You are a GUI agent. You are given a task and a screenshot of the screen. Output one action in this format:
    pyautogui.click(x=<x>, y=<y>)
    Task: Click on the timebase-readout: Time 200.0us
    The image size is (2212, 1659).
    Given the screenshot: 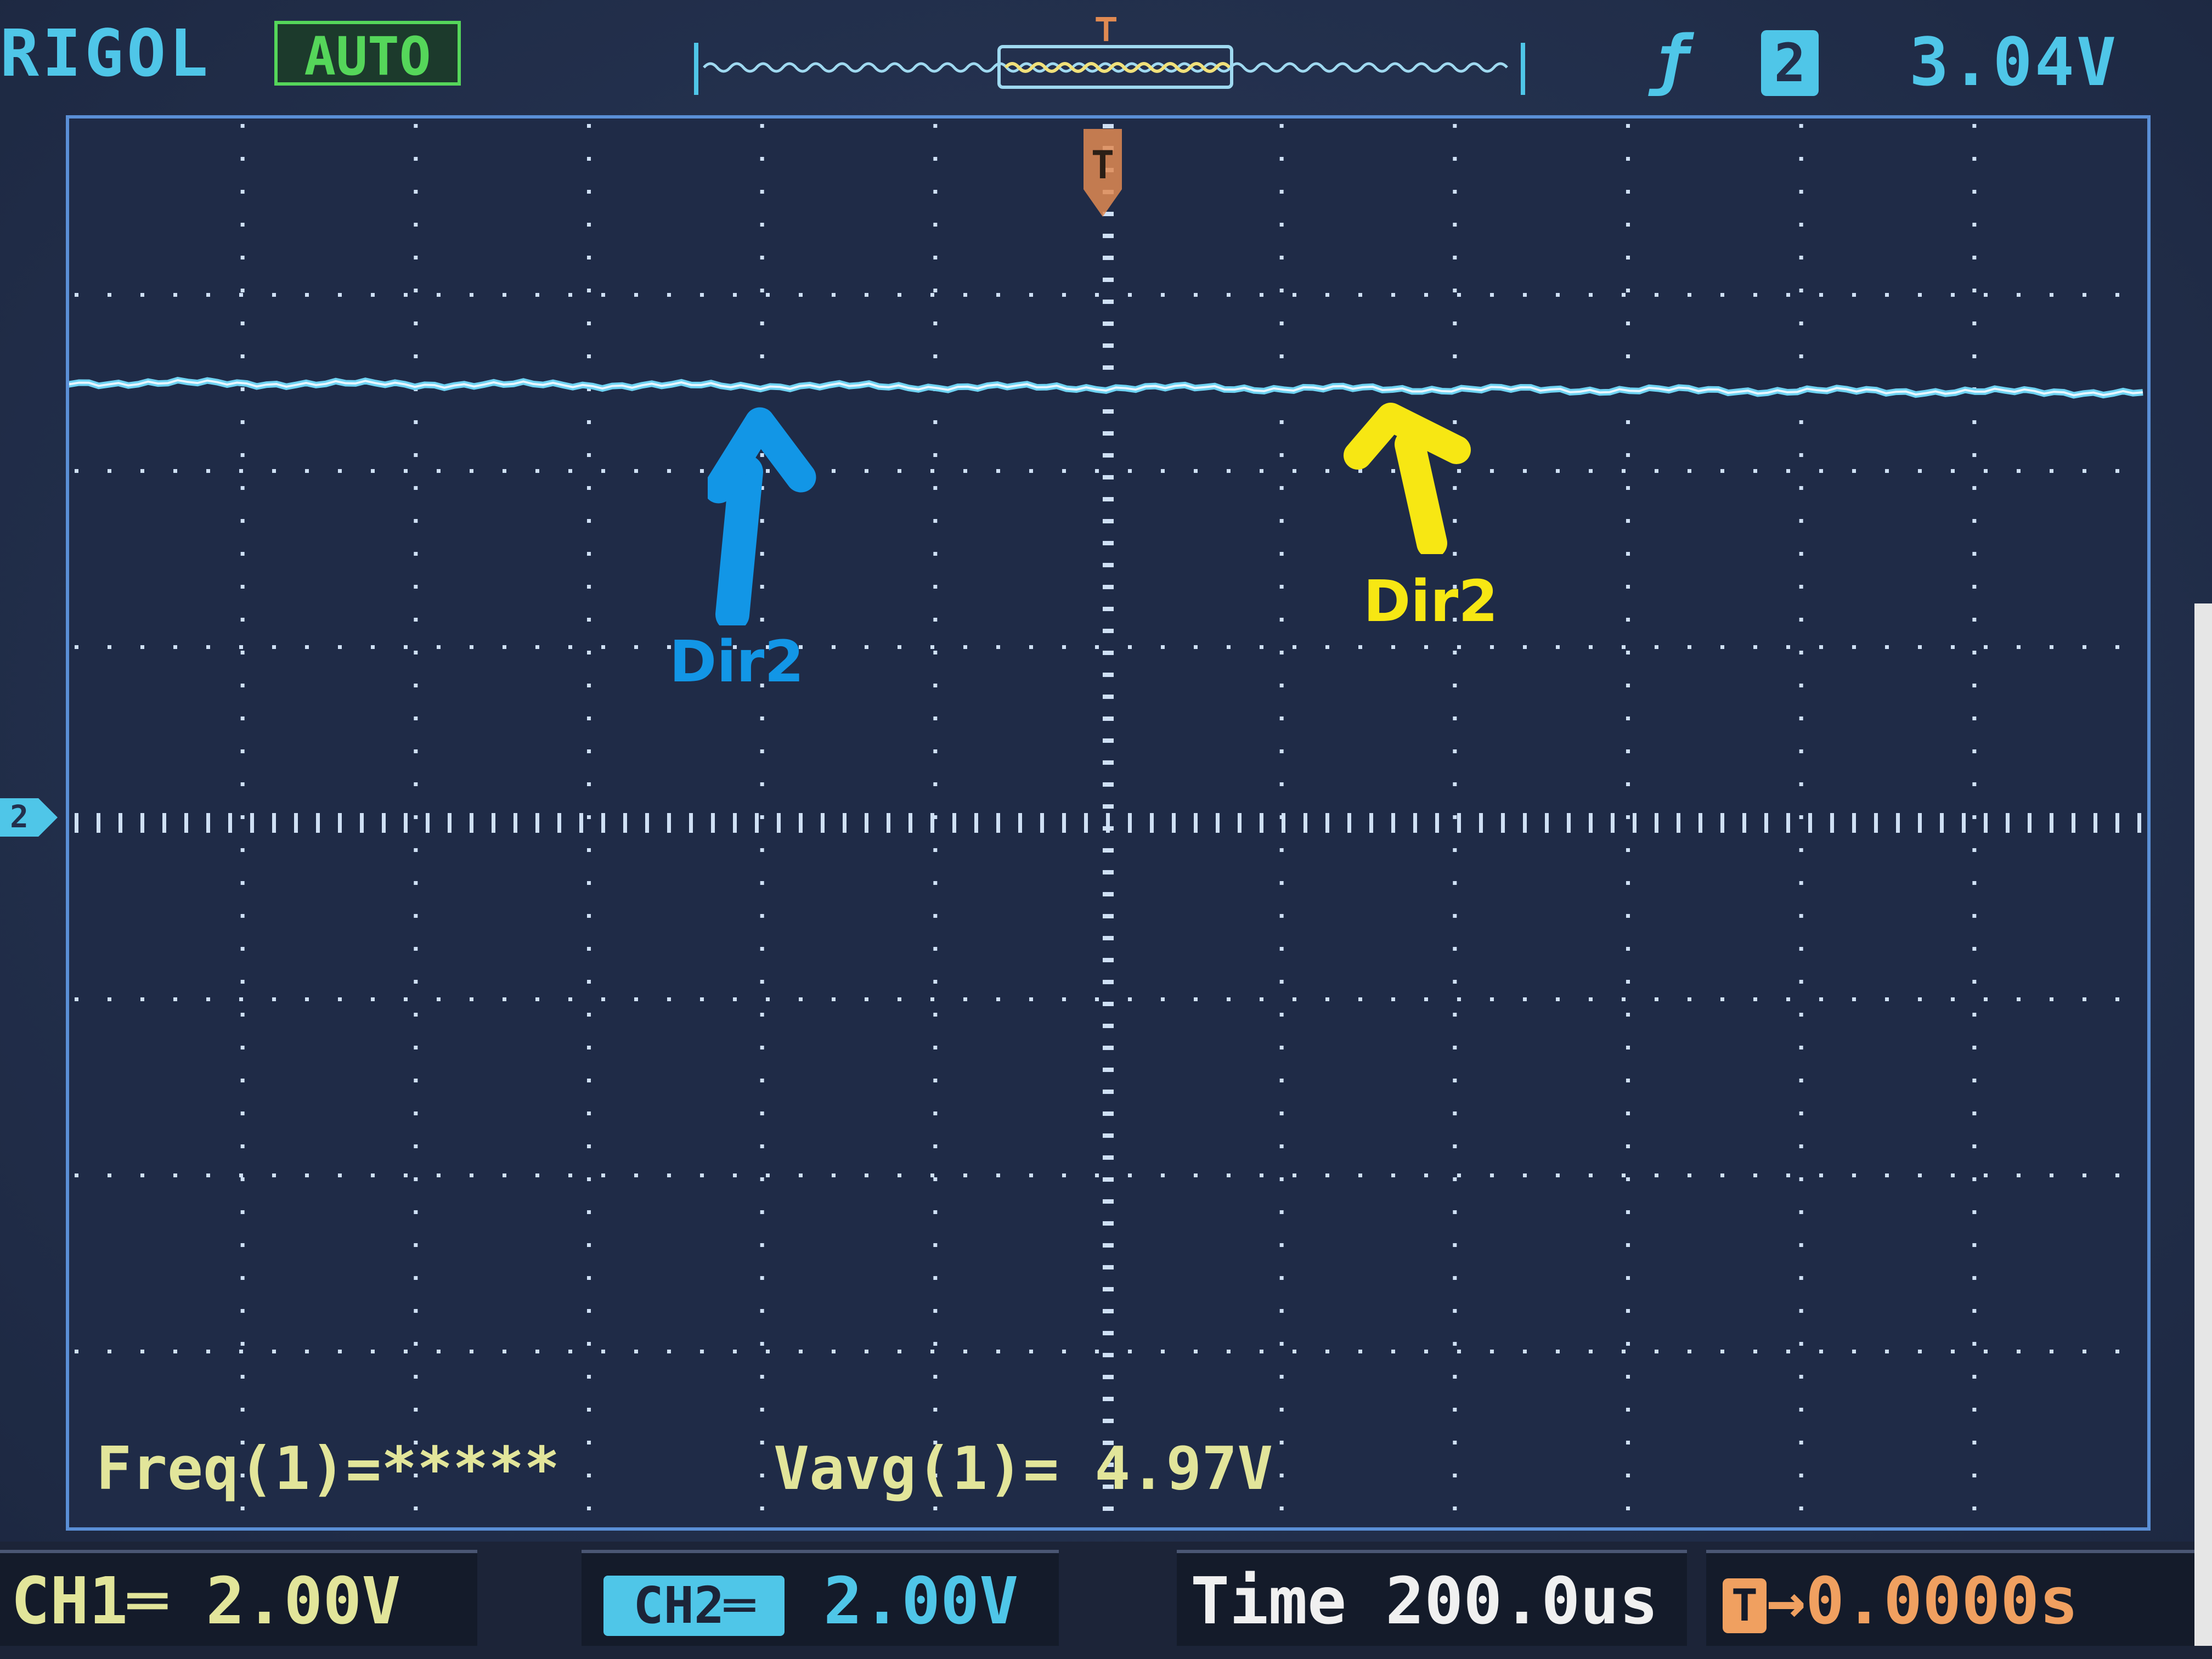 What is the action you would take?
    pyautogui.click(x=1432, y=1598)
    